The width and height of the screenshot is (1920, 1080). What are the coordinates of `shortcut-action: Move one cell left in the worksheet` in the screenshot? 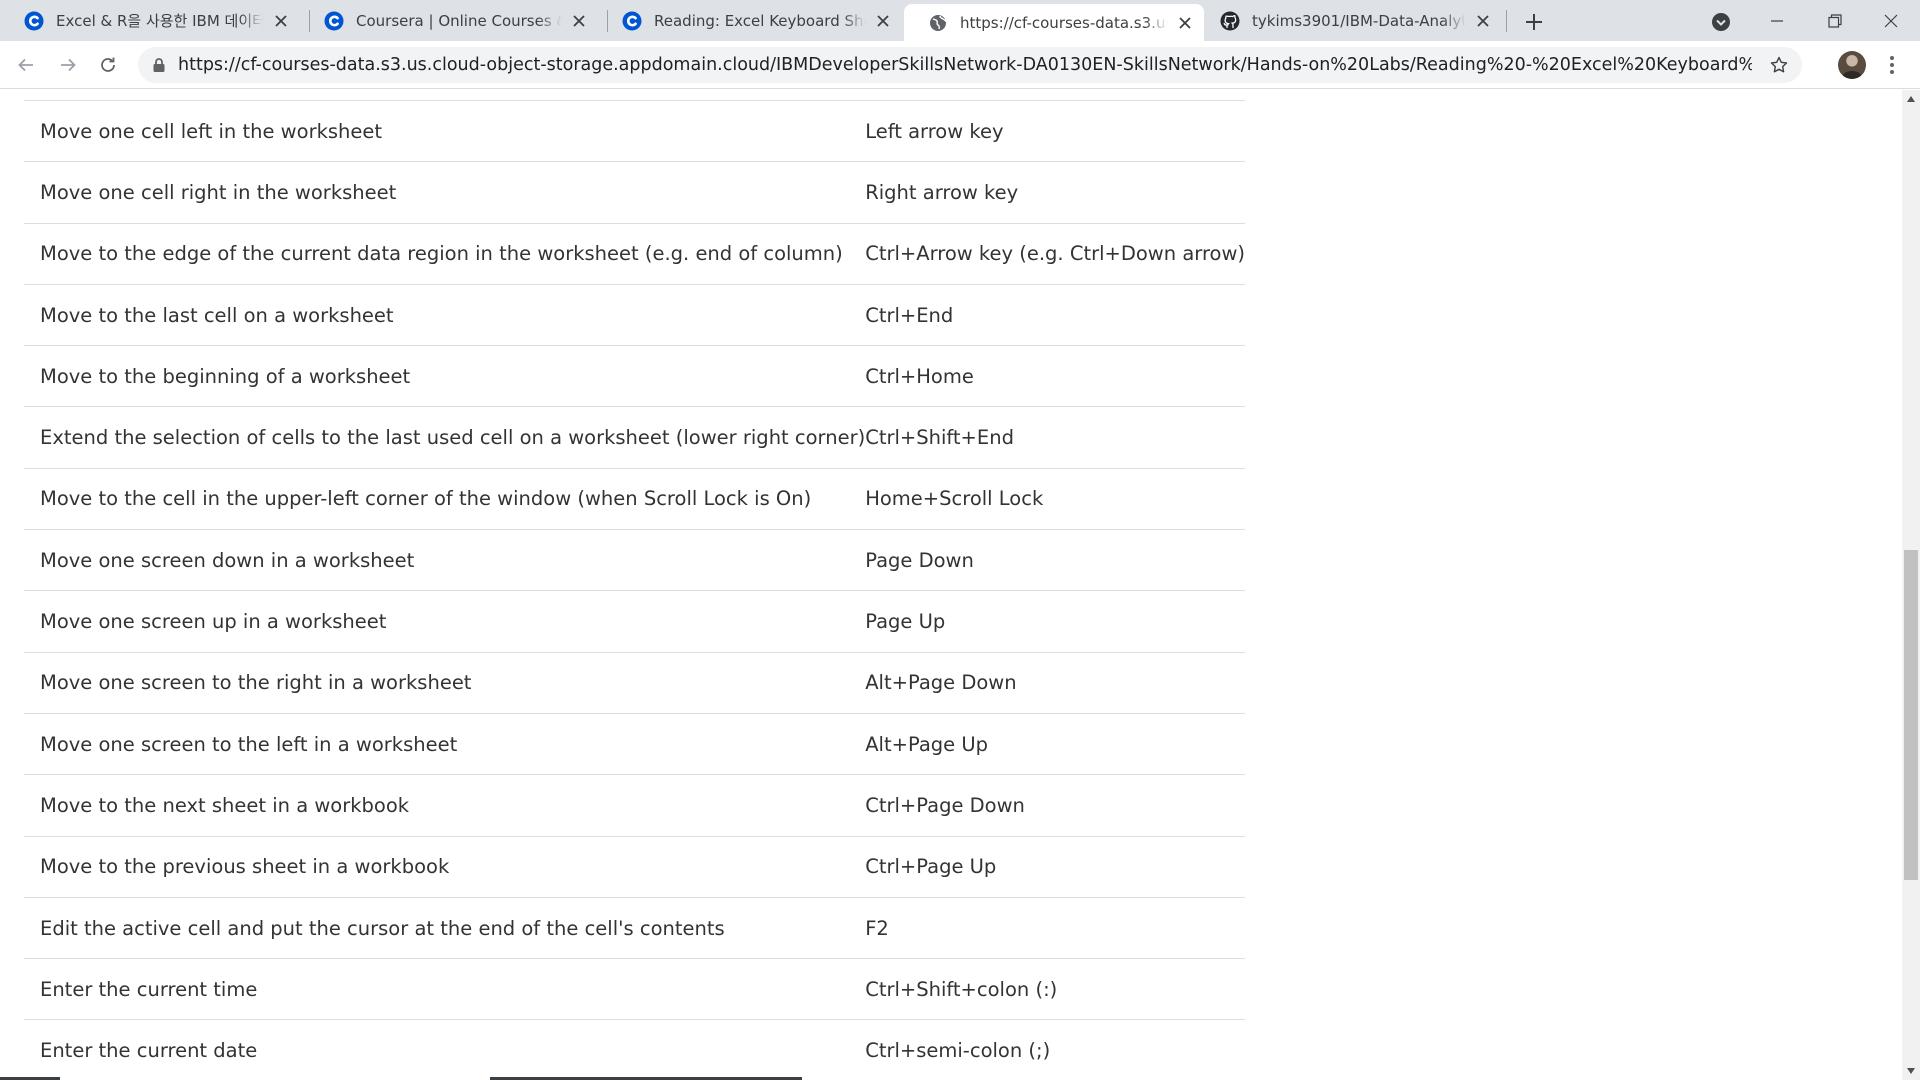 It's located at (445, 130).